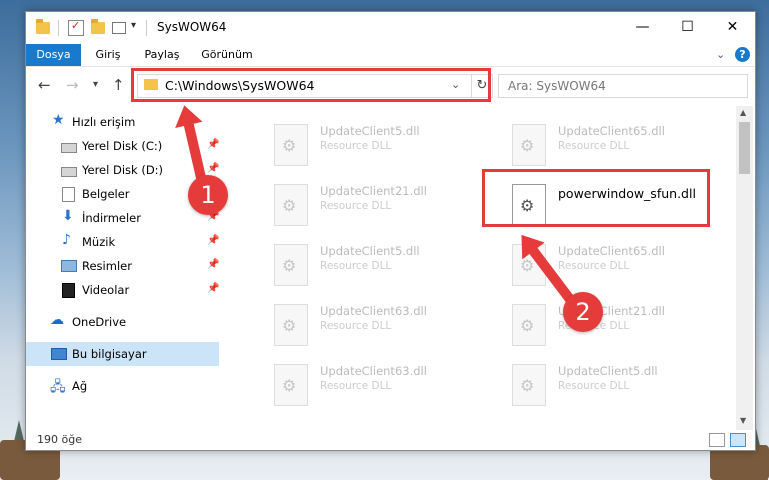  I want to click on sidebar-item-label: Videolar, so click(106, 290).